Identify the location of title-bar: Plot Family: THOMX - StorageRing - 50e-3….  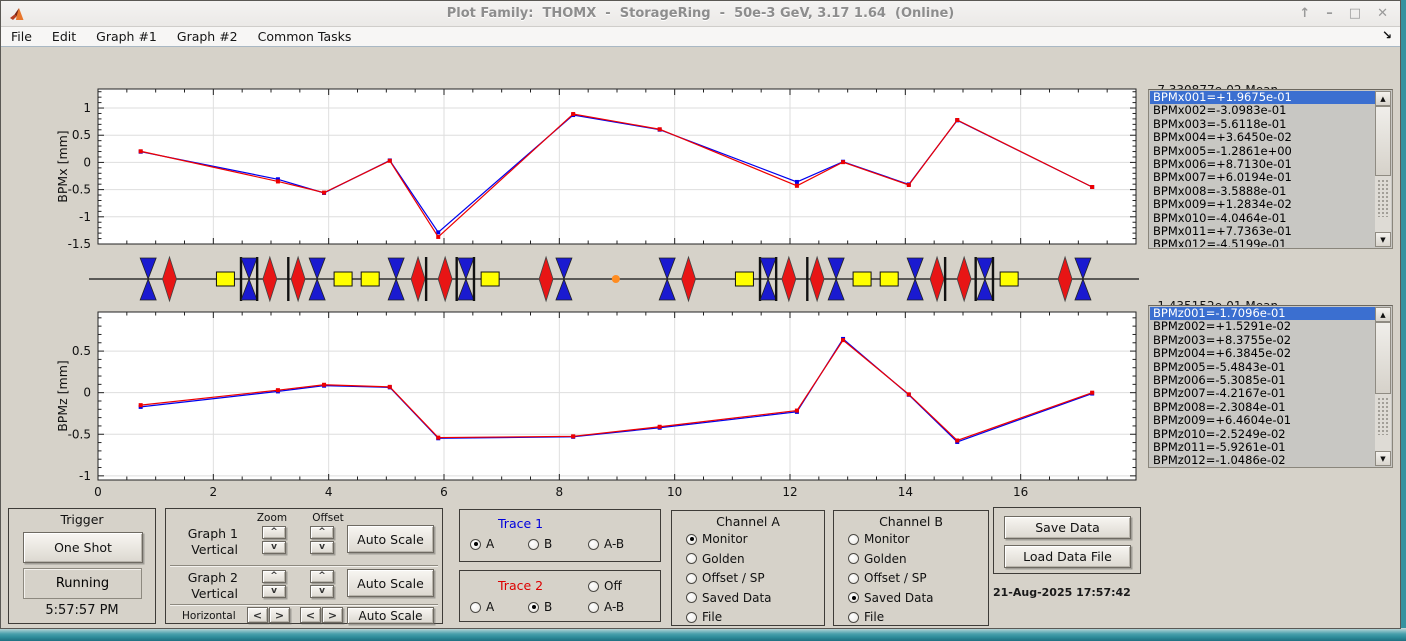
(700, 14).